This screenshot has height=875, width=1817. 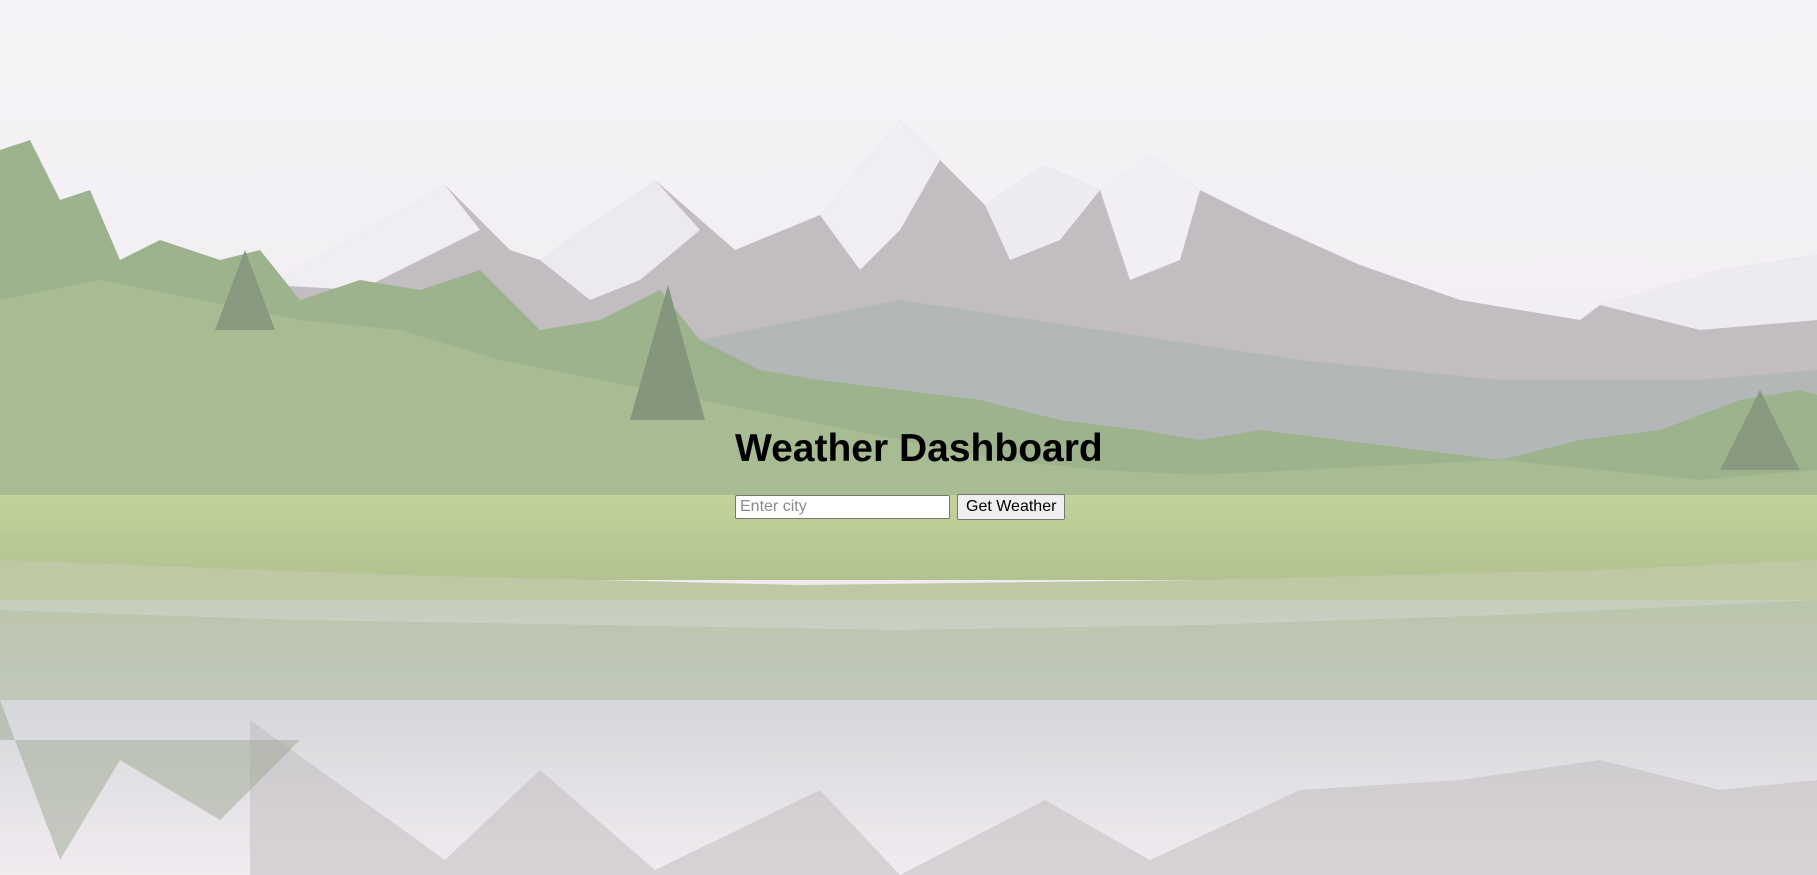 I want to click on page-title: Weather Dashboard, so click(x=919, y=448).